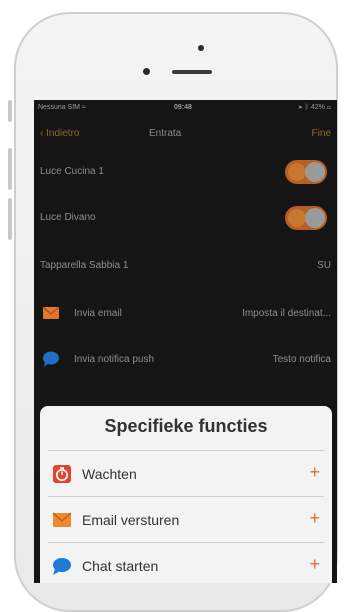 The image size is (350, 612). I want to click on timer-icon, so click(62, 474).